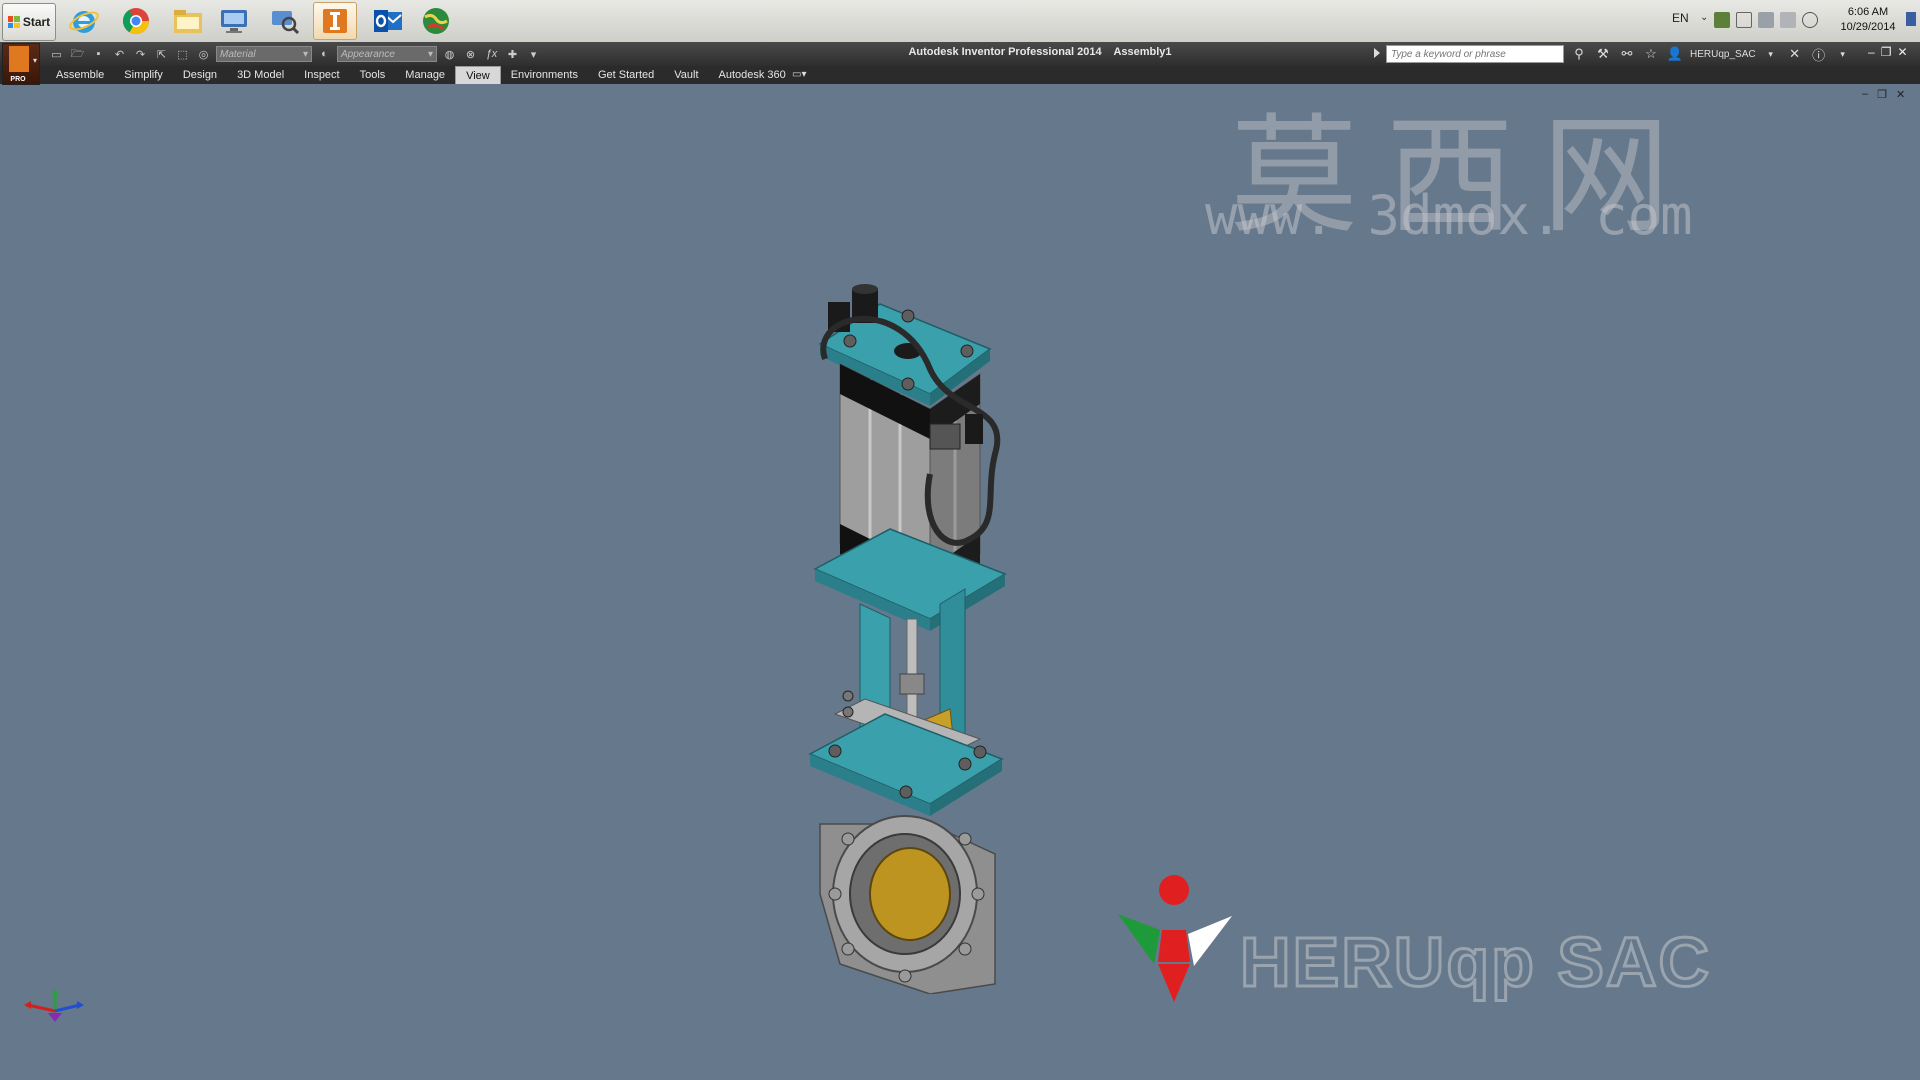  I want to click on knife-gate-valve-model, so click(905, 594).